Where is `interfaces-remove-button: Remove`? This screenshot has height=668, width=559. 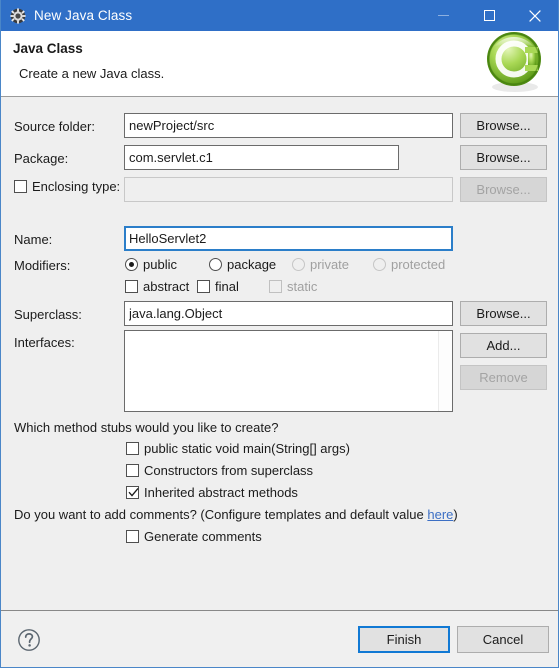
interfaces-remove-button: Remove is located at coordinates (503, 377).